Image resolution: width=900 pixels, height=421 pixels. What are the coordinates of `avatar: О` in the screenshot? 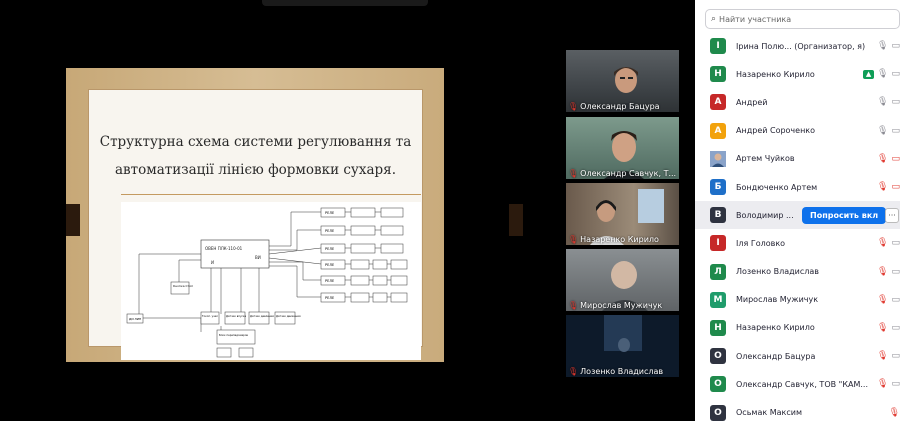 It's located at (718, 384).